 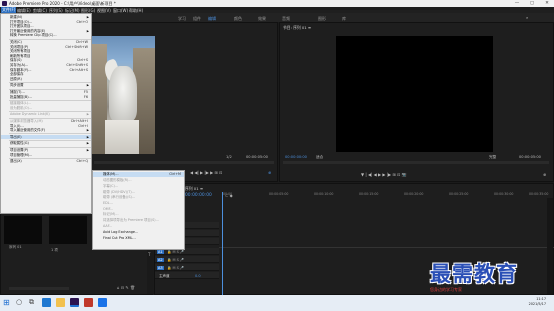 I want to click on track-header-a3: A3 🔒 M S 🎤, so click(x=187, y=267).